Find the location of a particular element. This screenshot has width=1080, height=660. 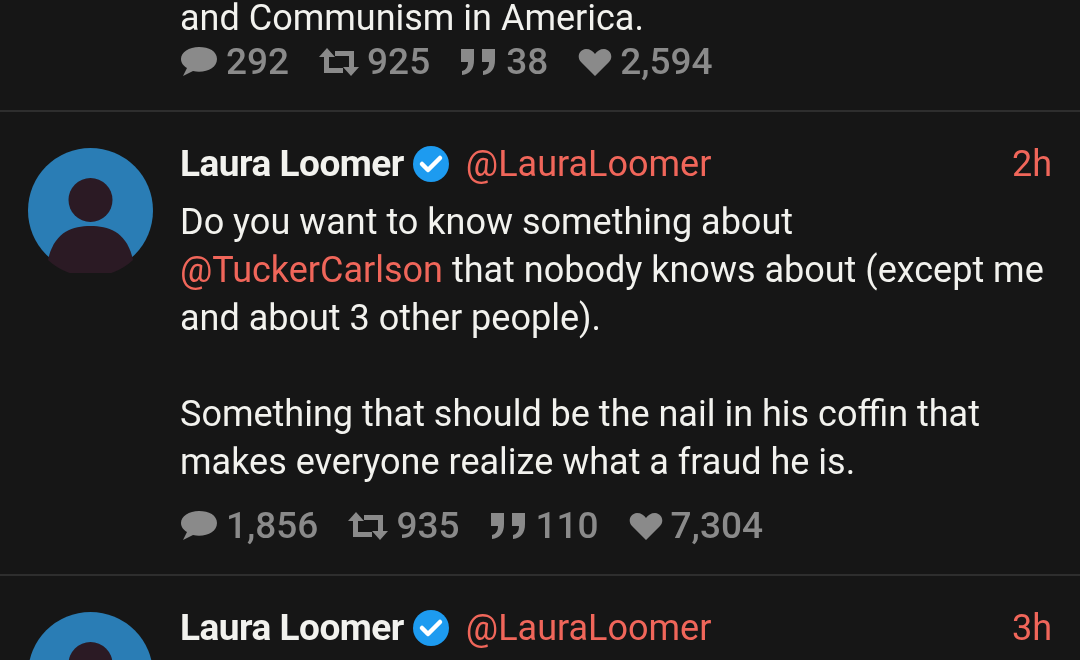

avatar is located at coordinates (90, 210).